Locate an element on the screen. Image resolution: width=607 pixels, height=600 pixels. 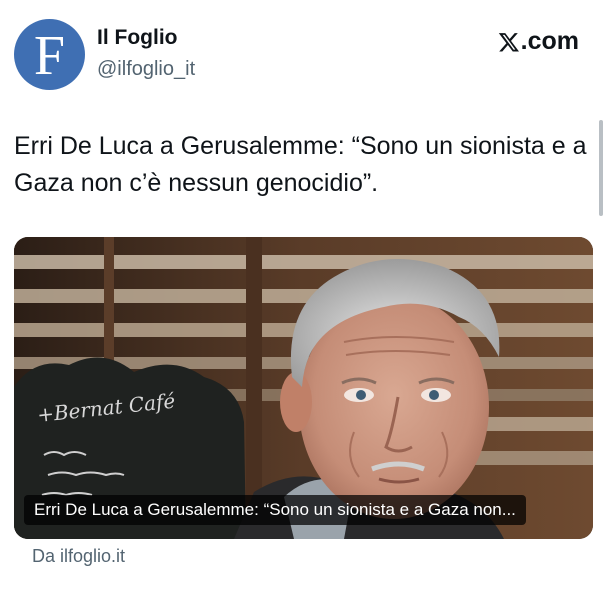
avatar-logo-letter: F is located at coordinates (49, 55).